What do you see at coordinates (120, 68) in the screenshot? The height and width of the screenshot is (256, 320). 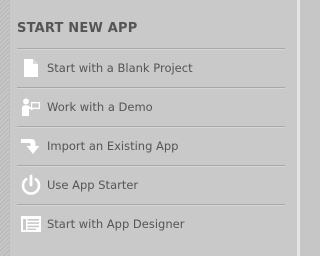 I see `start-blank-project-label: Start with a Blank Project` at bounding box center [120, 68].